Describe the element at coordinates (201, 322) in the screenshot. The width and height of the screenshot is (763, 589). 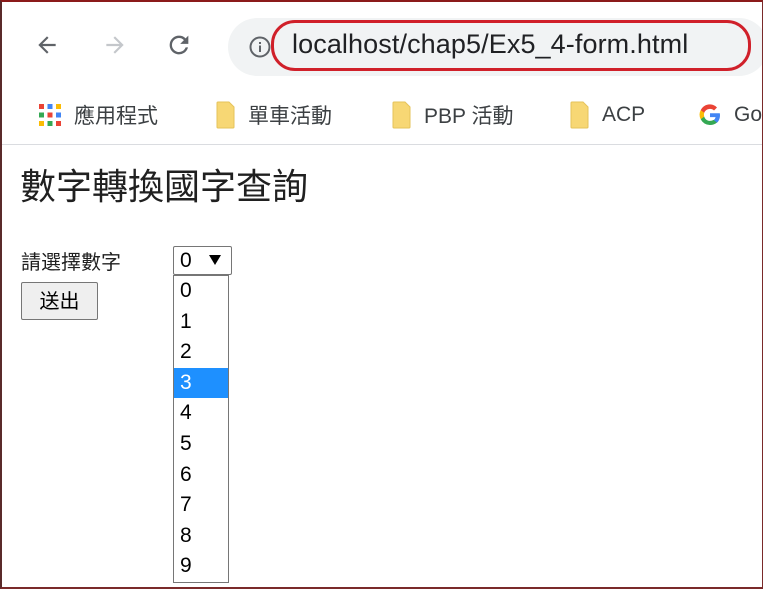
I see `select-option: 1` at that location.